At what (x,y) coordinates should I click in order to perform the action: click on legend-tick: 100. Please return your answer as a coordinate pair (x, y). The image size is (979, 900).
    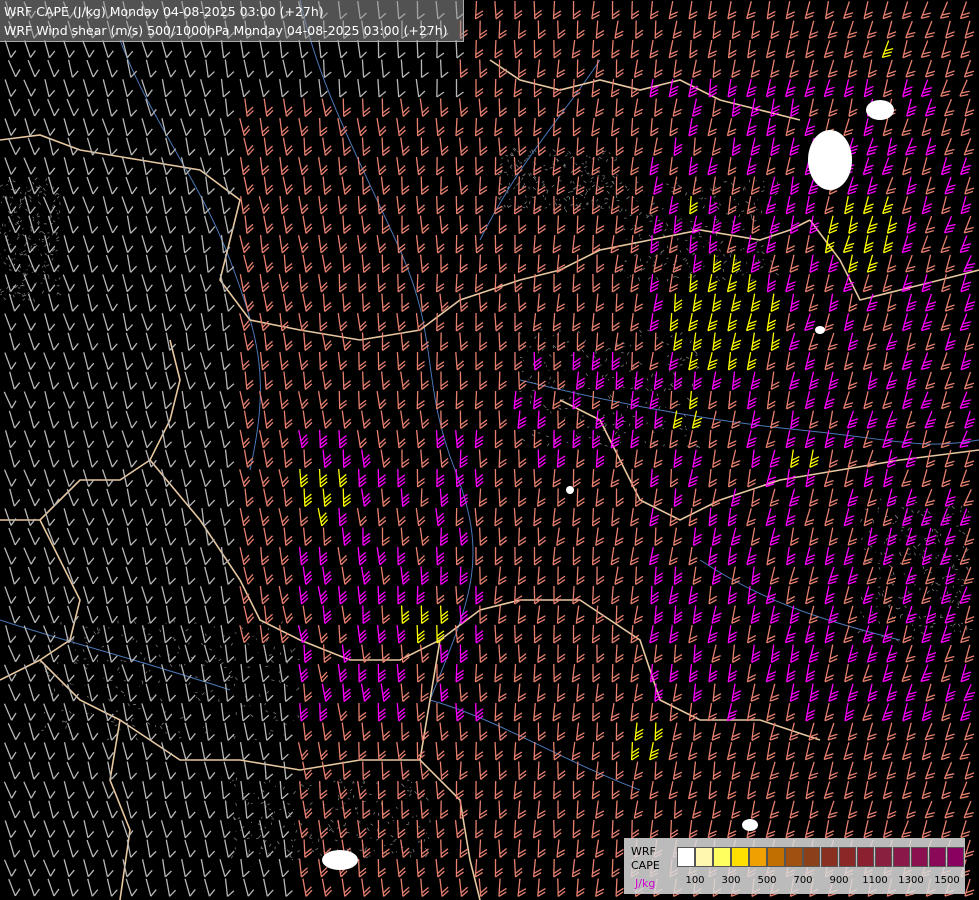
    Looking at the image, I should click on (695, 880).